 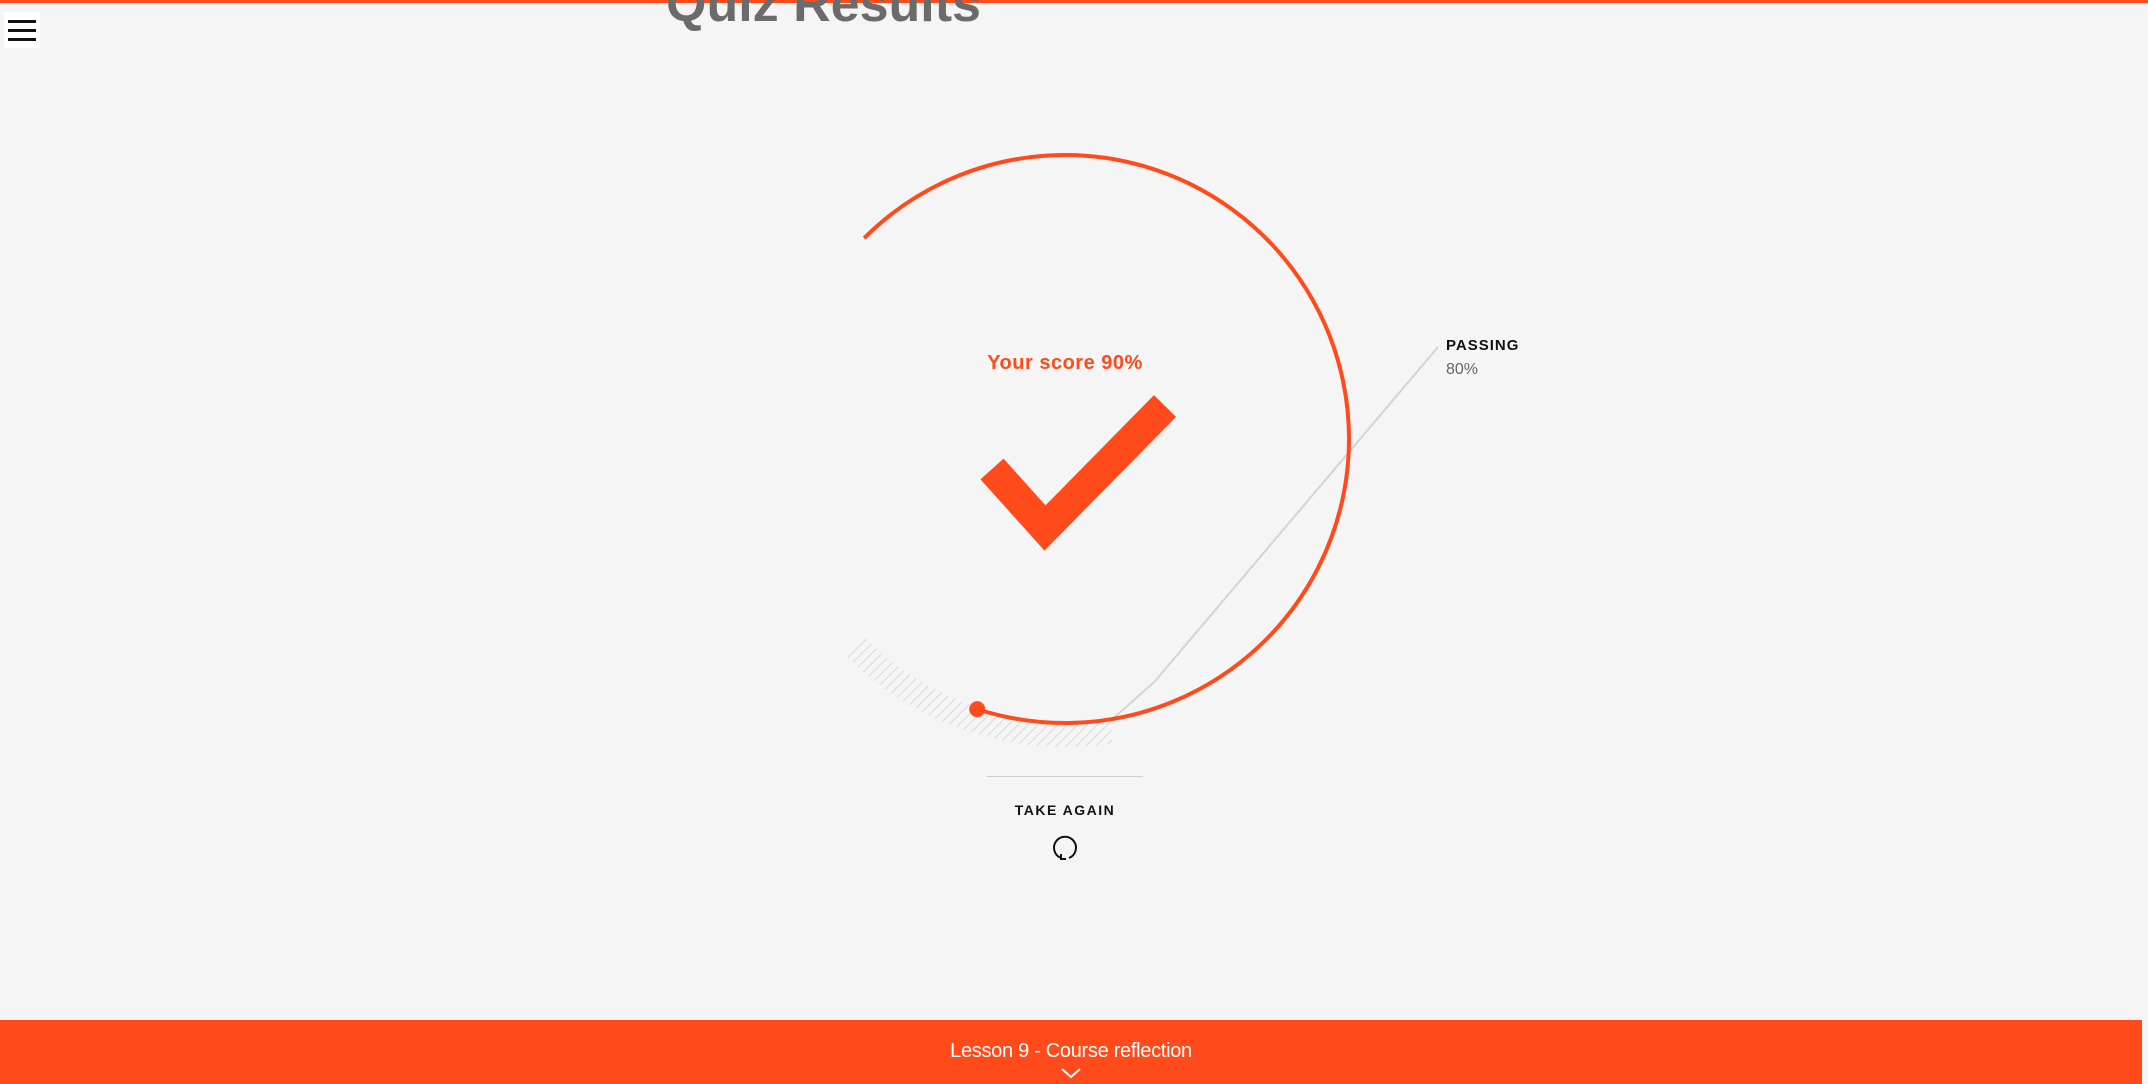 What do you see at coordinates (1065, 847) in the screenshot?
I see `retry-icon` at bounding box center [1065, 847].